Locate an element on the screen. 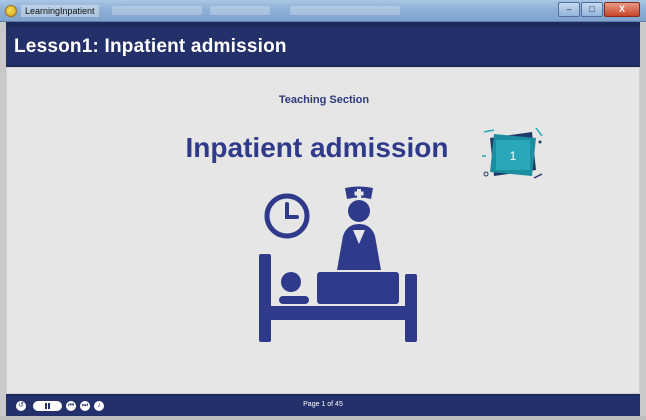  lesson-header: Lesson1: Inpatient admission is located at coordinates (323, 46).